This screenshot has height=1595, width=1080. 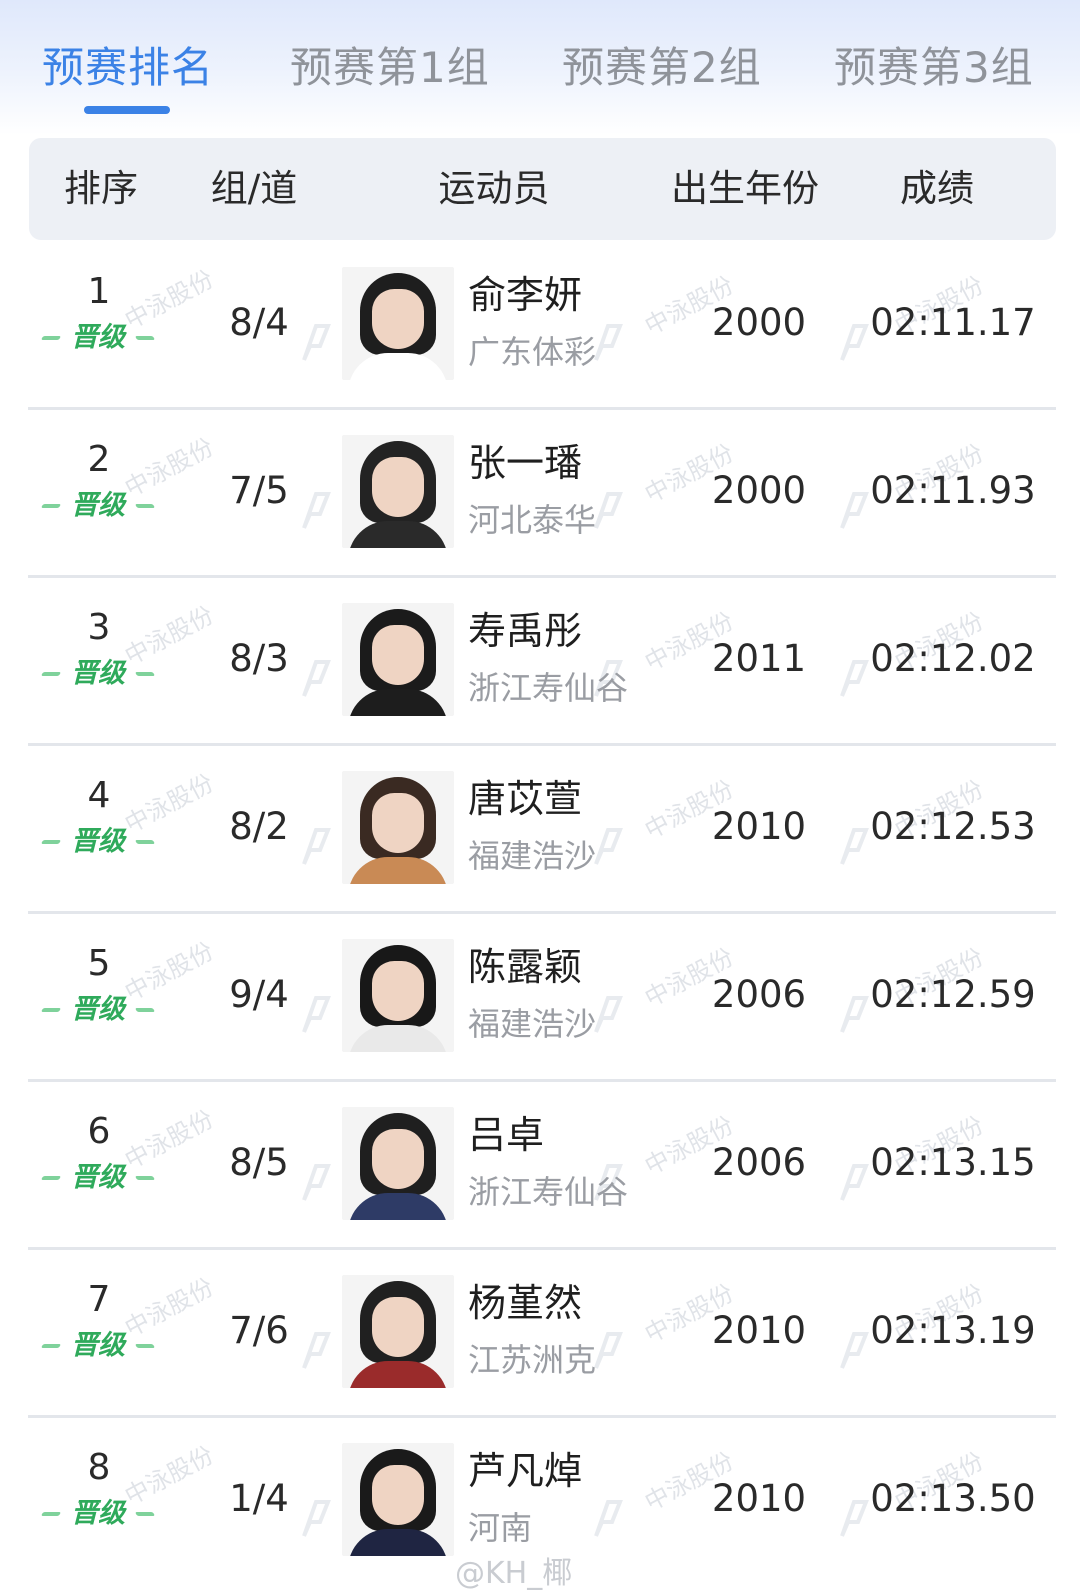 What do you see at coordinates (525, 463) in the screenshot?
I see `athlete-name: 张一璠` at bounding box center [525, 463].